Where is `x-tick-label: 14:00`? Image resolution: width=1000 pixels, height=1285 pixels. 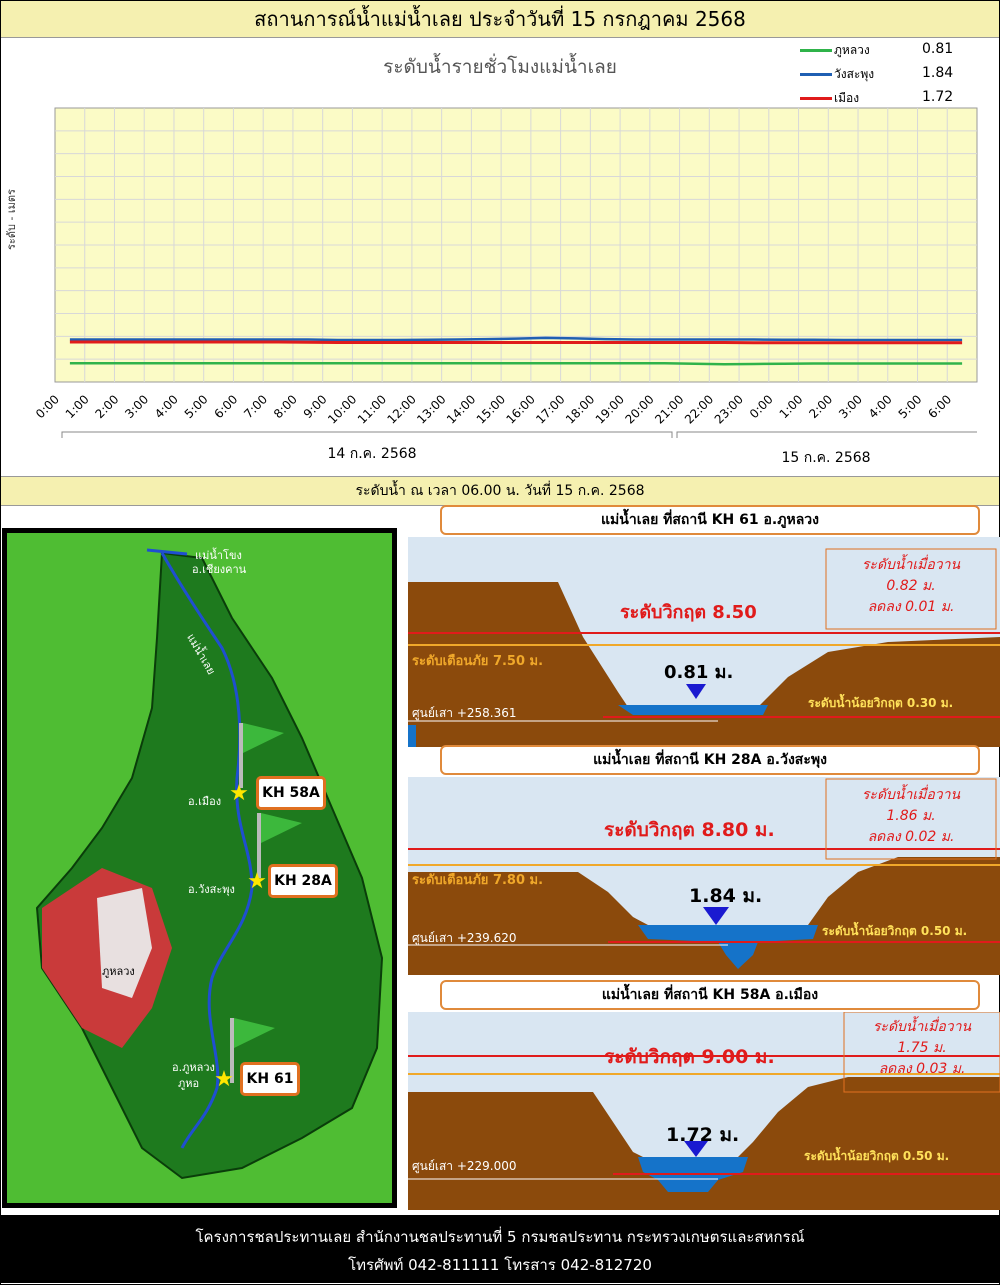 x-tick-label: 14:00 is located at coordinates (461, 409).